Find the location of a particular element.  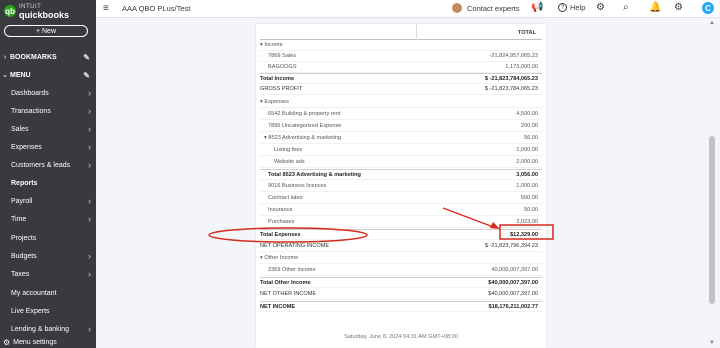

row-label: GROSS PROFIT is located at coordinates (281, 89).